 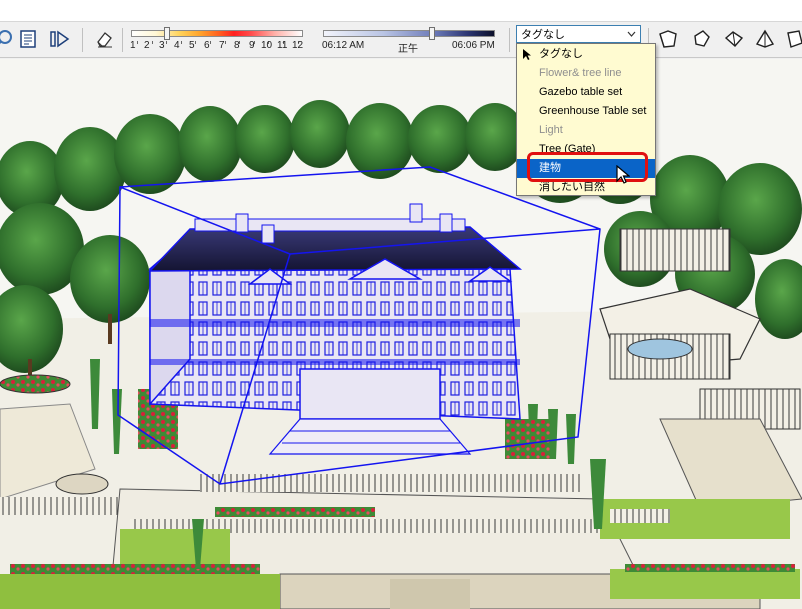 I want to click on mouse-cursor-icon, so click(x=623, y=176).